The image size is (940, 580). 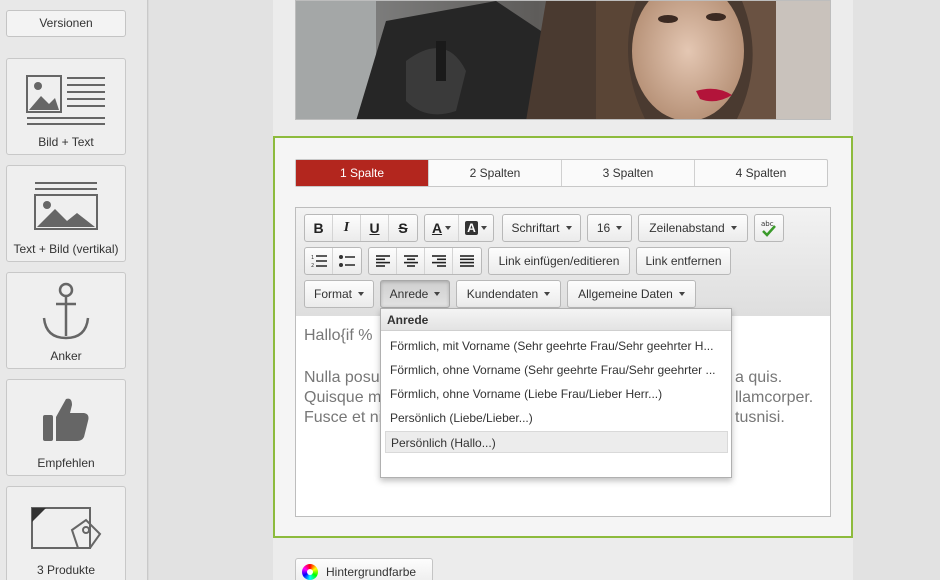 I want to click on line-height-dropdown: Zeilenabstand, so click(x=693, y=228).